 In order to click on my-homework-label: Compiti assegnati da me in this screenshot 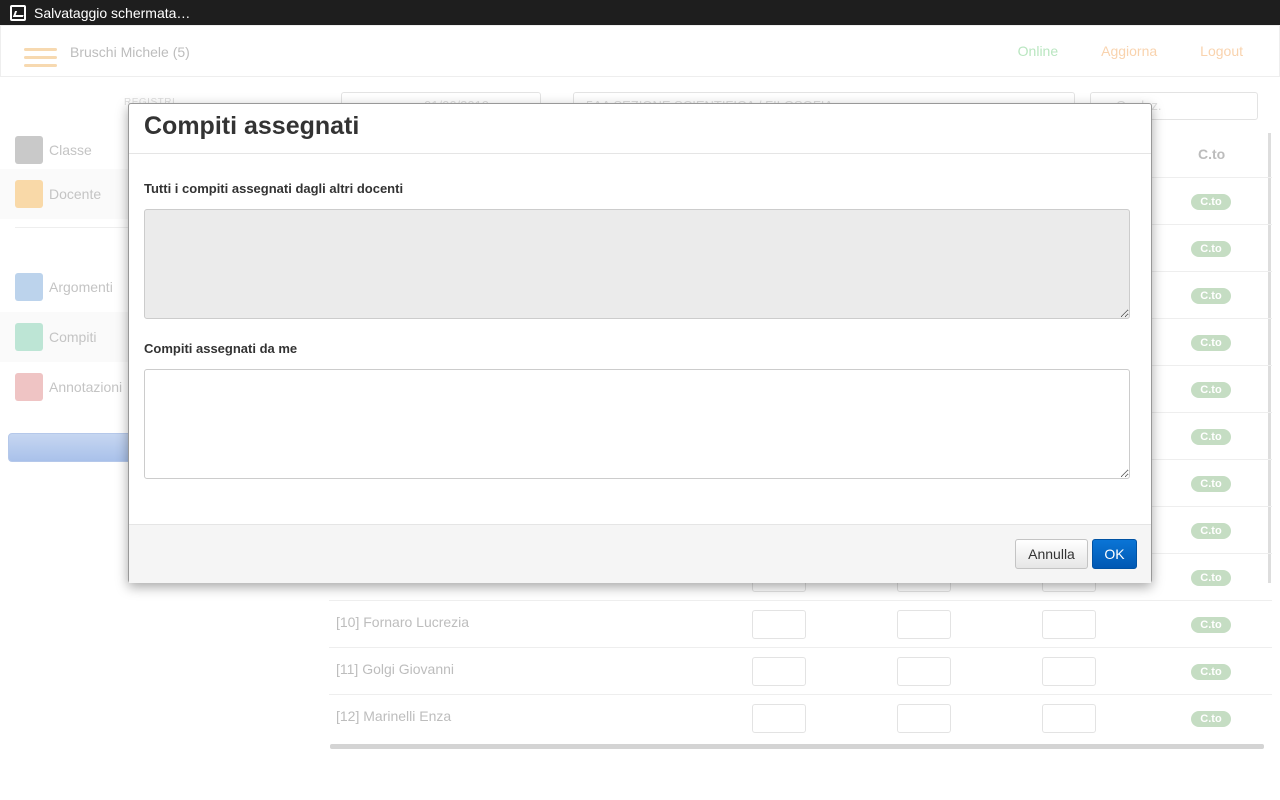, I will do `click(221, 348)`.